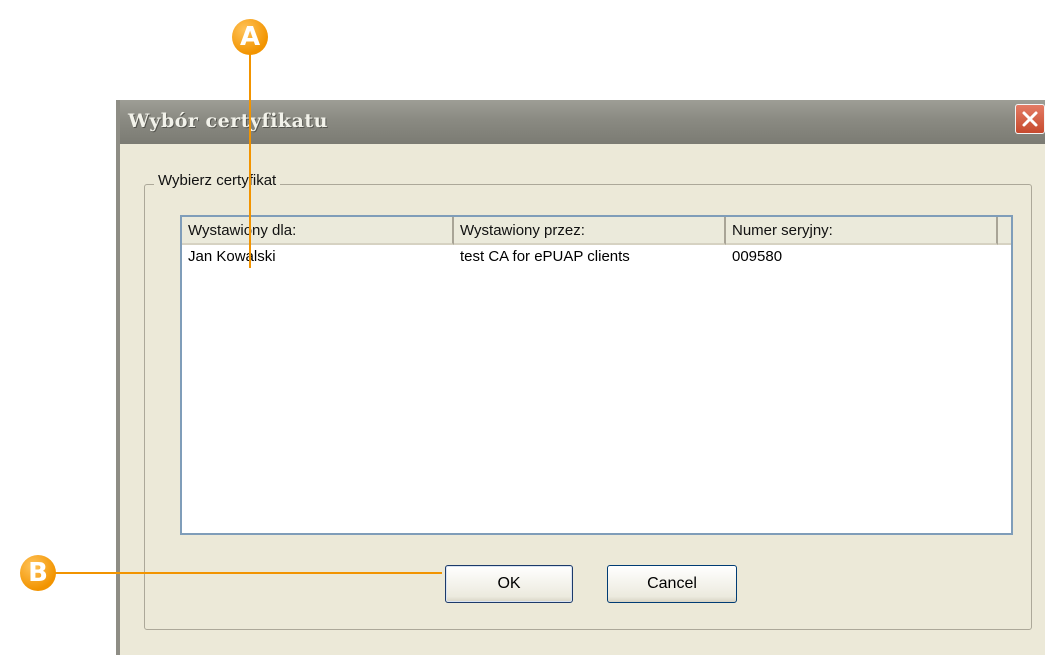 The width and height of the screenshot is (1045, 655). What do you see at coordinates (248, 573) in the screenshot?
I see `callout-b-leader-line` at bounding box center [248, 573].